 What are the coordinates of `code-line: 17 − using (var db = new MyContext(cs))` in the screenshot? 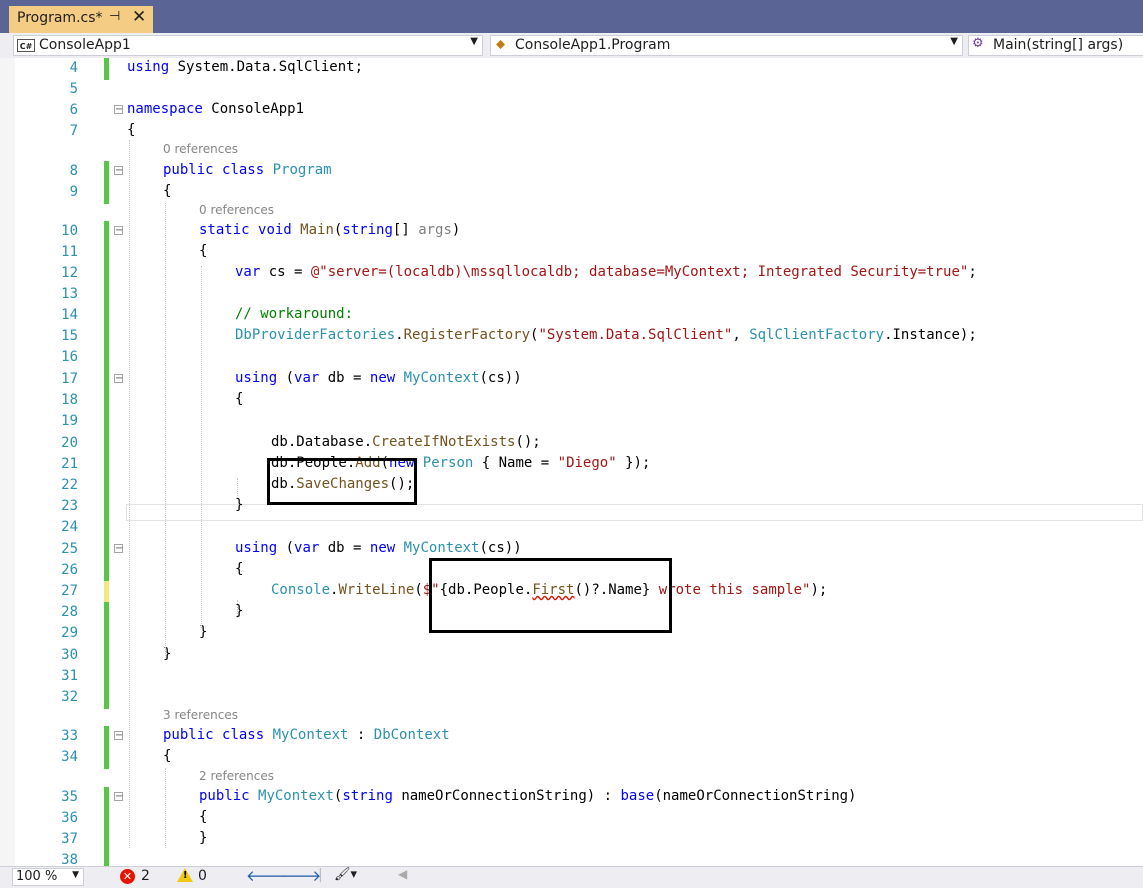 It's located at (571, 380).